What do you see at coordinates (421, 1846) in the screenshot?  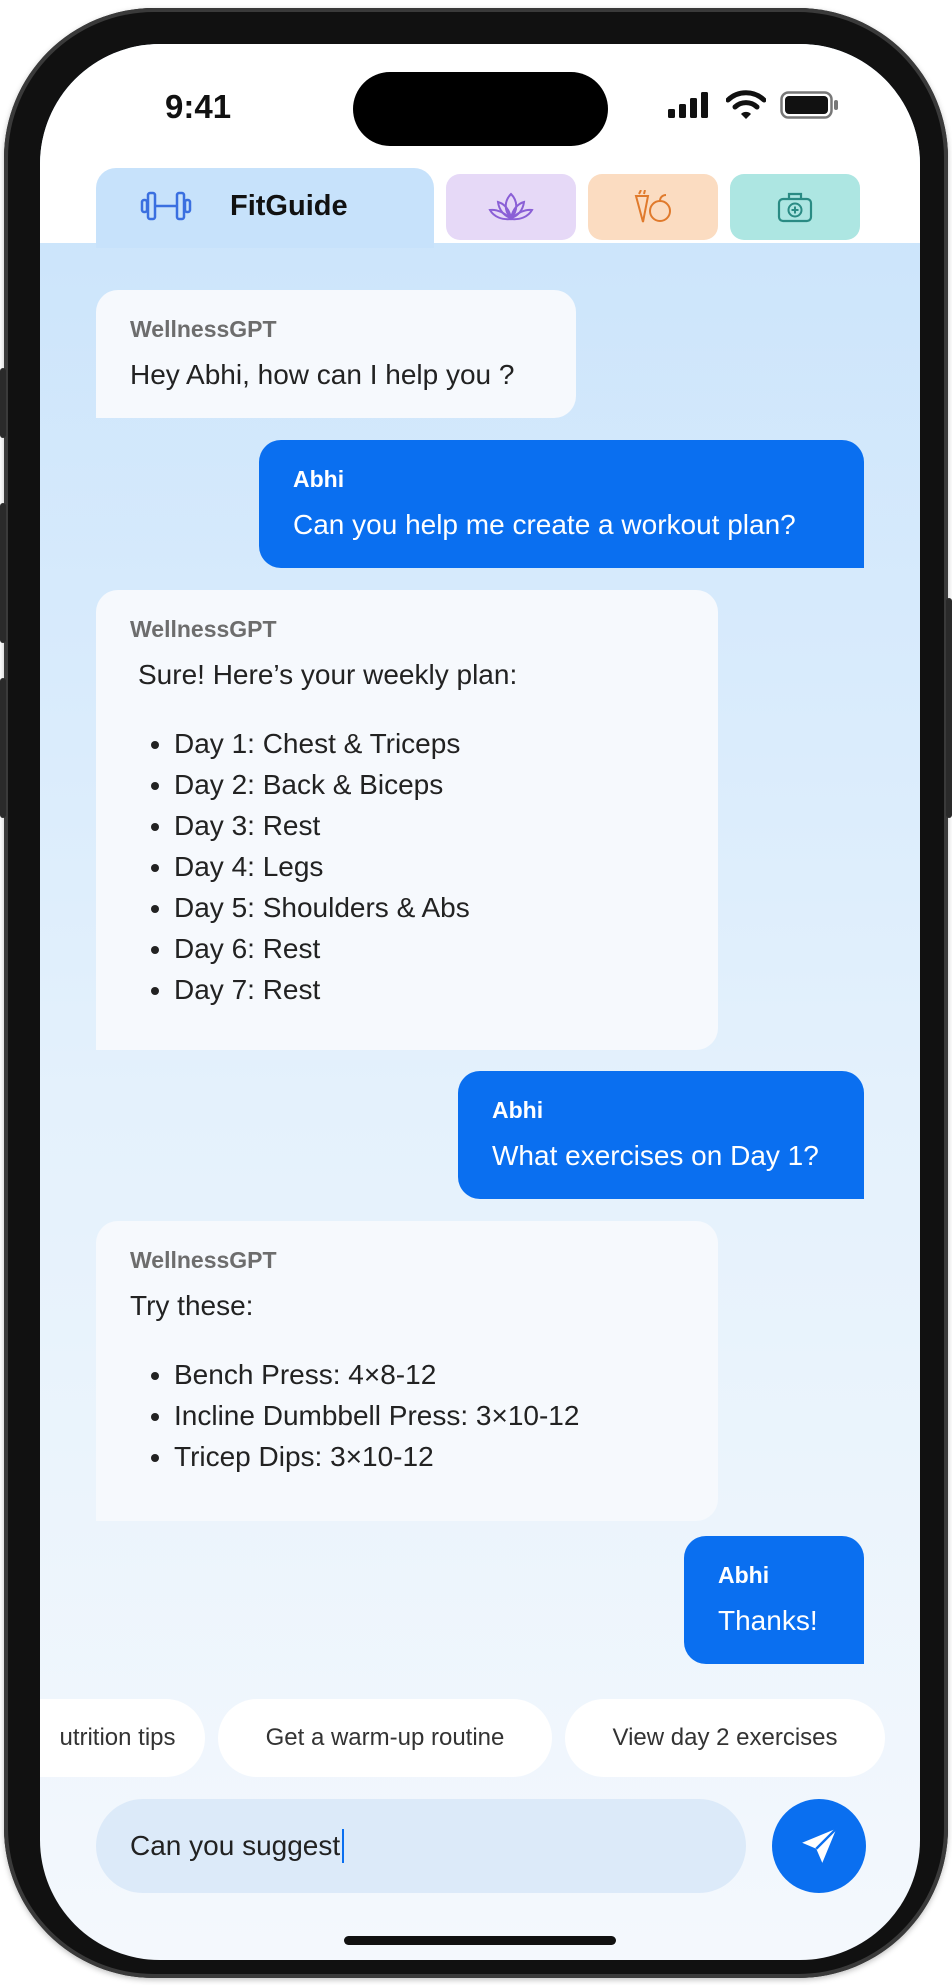 I see `message-input: Can you suggest` at bounding box center [421, 1846].